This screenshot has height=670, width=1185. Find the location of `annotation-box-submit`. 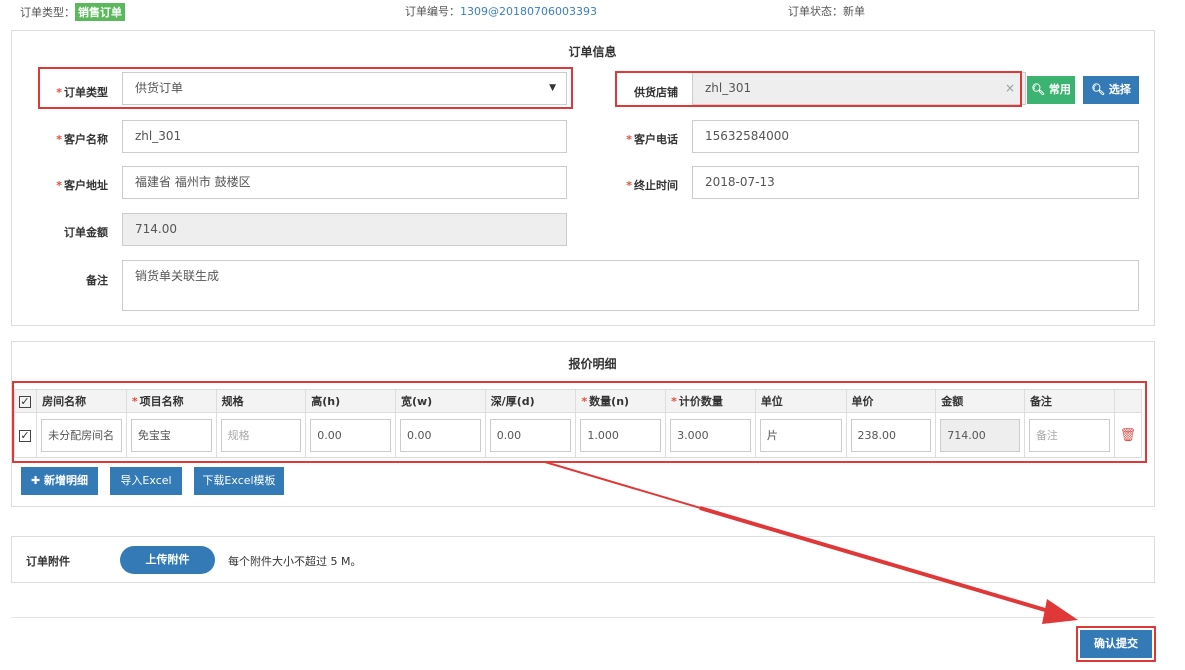

annotation-box-submit is located at coordinates (1116, 644).